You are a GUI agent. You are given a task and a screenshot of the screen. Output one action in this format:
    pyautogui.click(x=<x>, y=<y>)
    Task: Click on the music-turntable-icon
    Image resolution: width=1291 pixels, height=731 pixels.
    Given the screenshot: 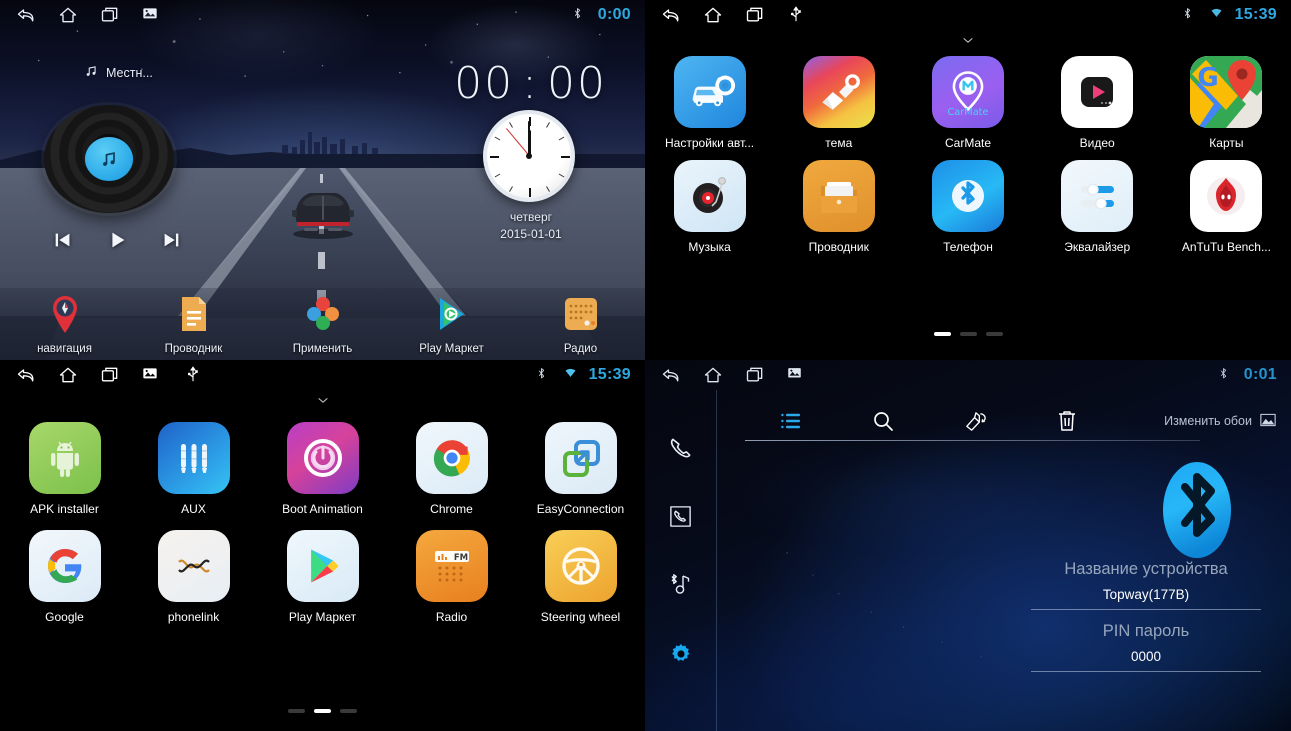 What is the action you would take?
    pyautogui.click(x=709, y=196)
    